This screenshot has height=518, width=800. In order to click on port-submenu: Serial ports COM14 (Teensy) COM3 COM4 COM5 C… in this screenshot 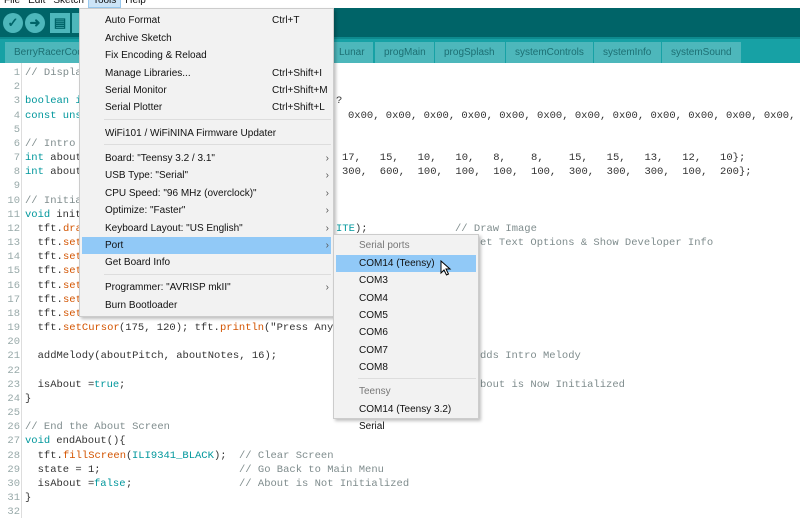, I will do `click(406, 333)`.